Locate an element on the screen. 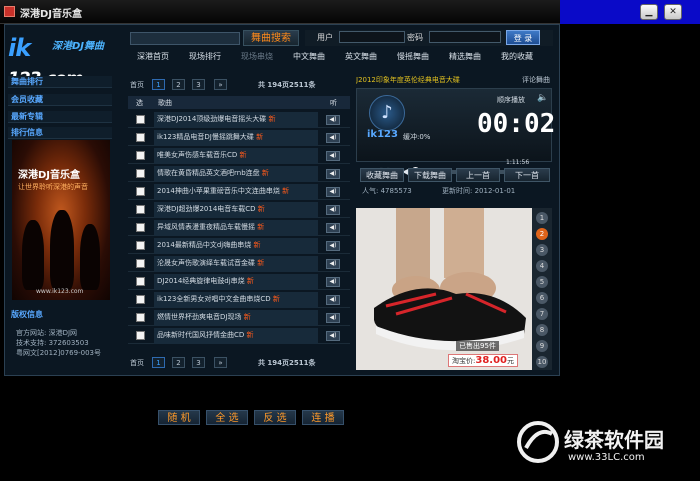 This screenshot has height=481, width=700. song-title-cell: 2014最新精品中文dj嗨曲串烧 新 is located at coordinates (236, 246).